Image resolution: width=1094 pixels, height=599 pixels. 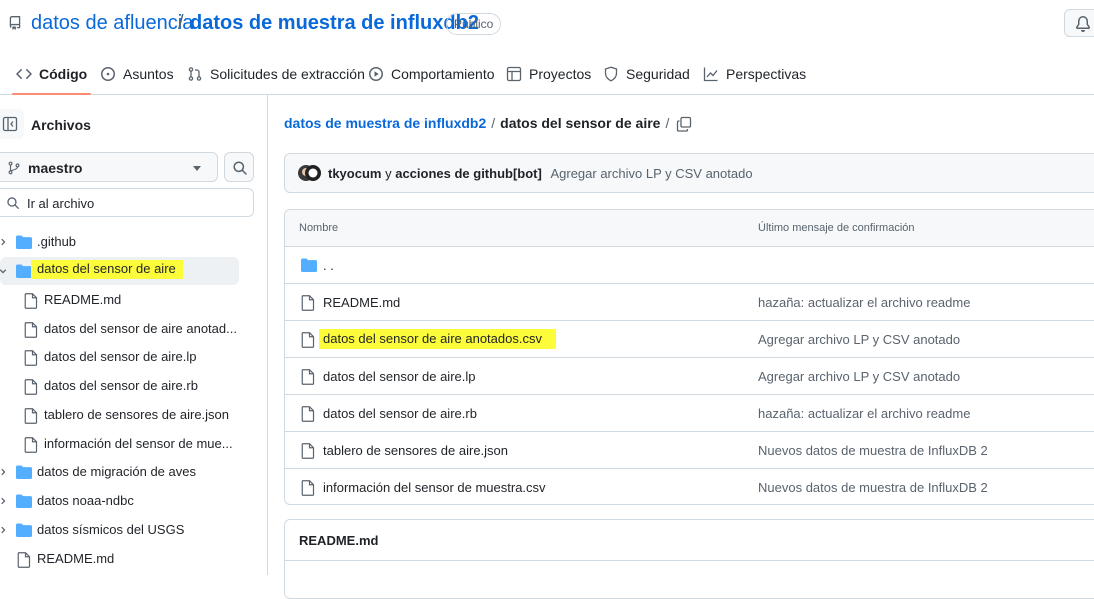 What do you see at coordinates (437, 339) in the screenshot?
I see `file-name-link: datos del sensor de aire anotados.csv` at bounding box center [437, 339].